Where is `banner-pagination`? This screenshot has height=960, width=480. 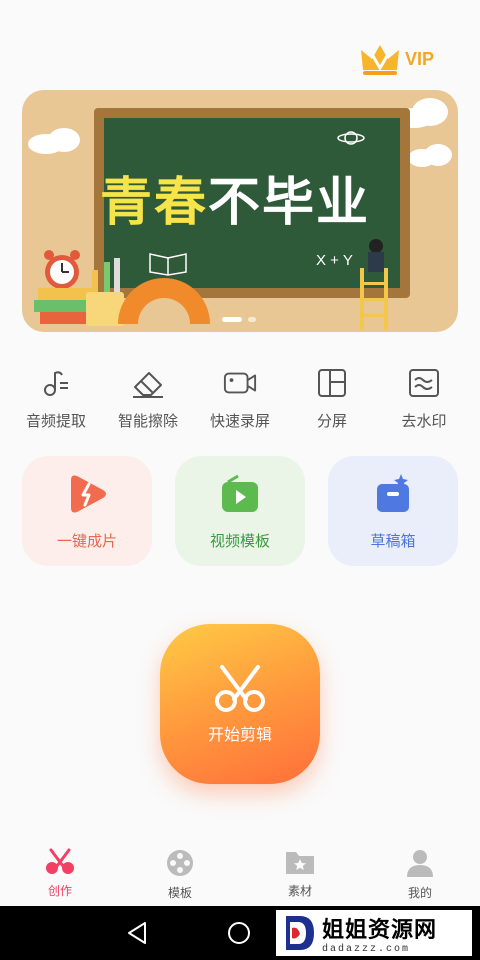 banner-pagination is located at coordinates (239, 319).